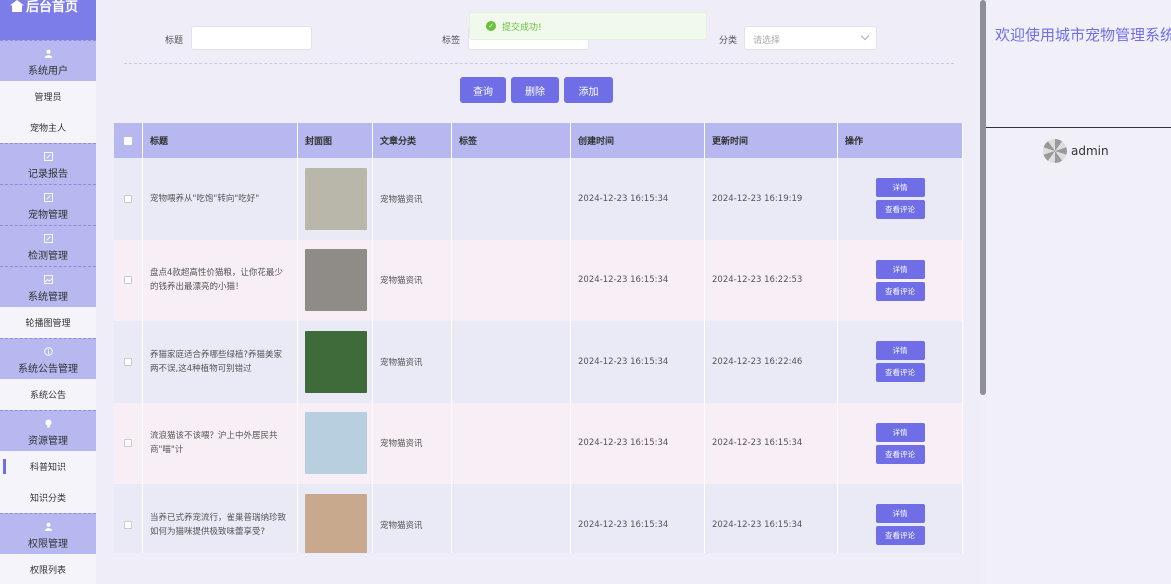 Image resolution: width=1171 pixels, height=584 pixels. Describe the element at coordinates (522, 27) in the screenshot. I see `toast-message: 提交成功!` at that location.